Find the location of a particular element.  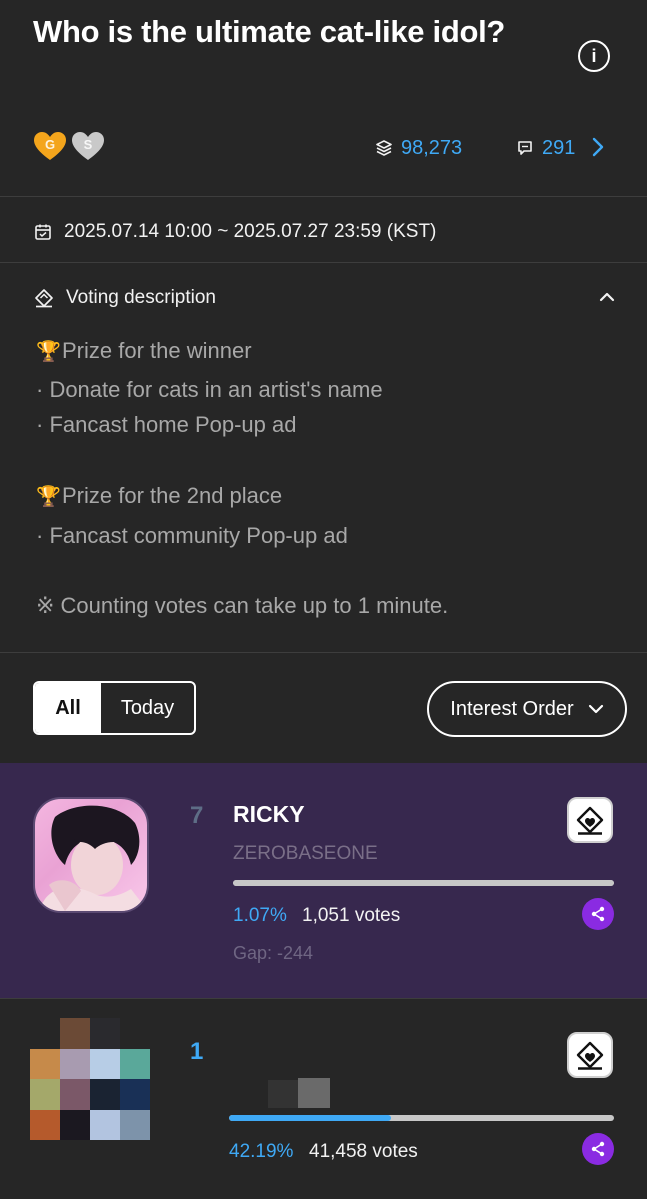

rank-number: 1 is located at coordinates (197, 1051).